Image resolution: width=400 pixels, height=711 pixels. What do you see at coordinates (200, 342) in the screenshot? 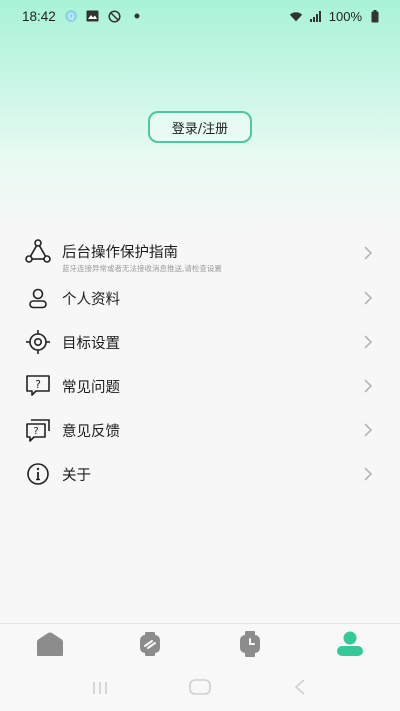
I see `menu-item-goal-settings: 目标设置` at bounding box center [200, 342].